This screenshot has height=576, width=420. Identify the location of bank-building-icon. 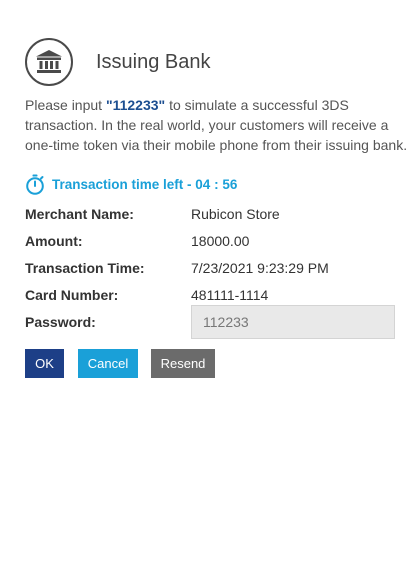
(49, 62).